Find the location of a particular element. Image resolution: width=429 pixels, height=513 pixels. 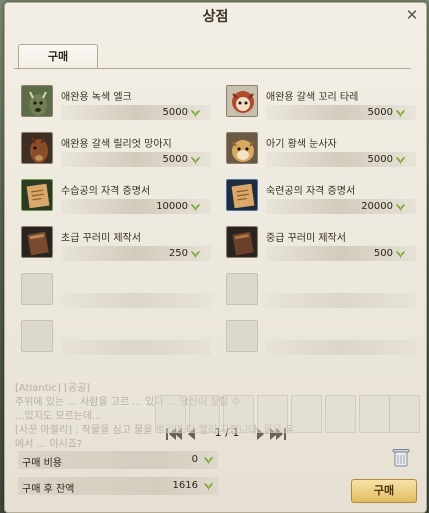

list-item: 애완용 갈색 릴리엇 망아지 5000 is located at coordinates (112, 145).